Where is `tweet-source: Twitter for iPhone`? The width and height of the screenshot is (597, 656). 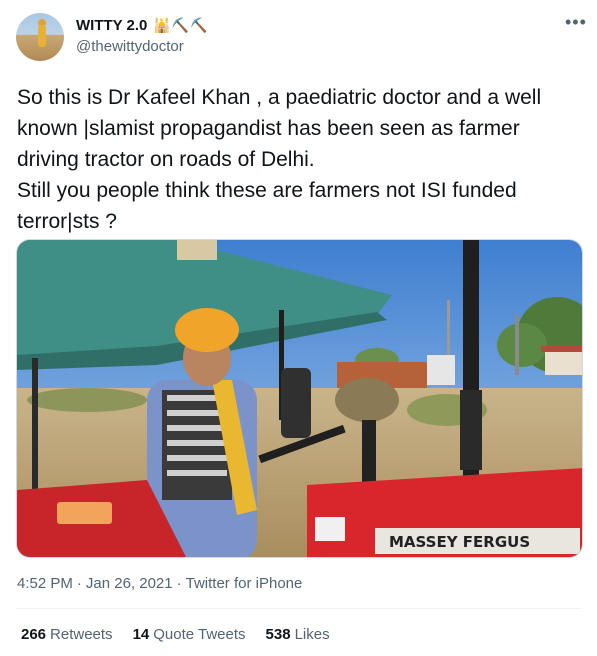
tweet-source: Twitter for iPhone is located at coordinates (244, 583).